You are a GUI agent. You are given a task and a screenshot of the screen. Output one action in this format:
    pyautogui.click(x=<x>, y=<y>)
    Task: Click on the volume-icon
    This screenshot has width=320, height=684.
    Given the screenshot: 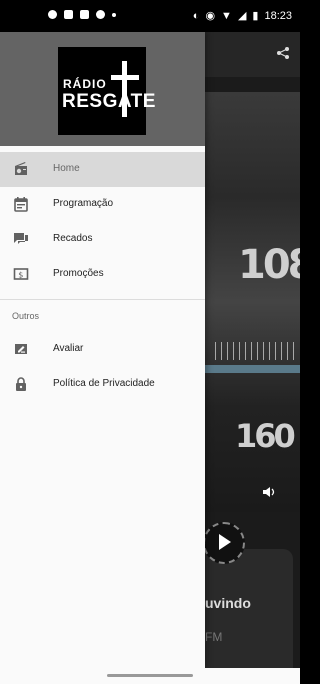 What is the action you would take?
    pyautogui.click(x=269, y=493)
    